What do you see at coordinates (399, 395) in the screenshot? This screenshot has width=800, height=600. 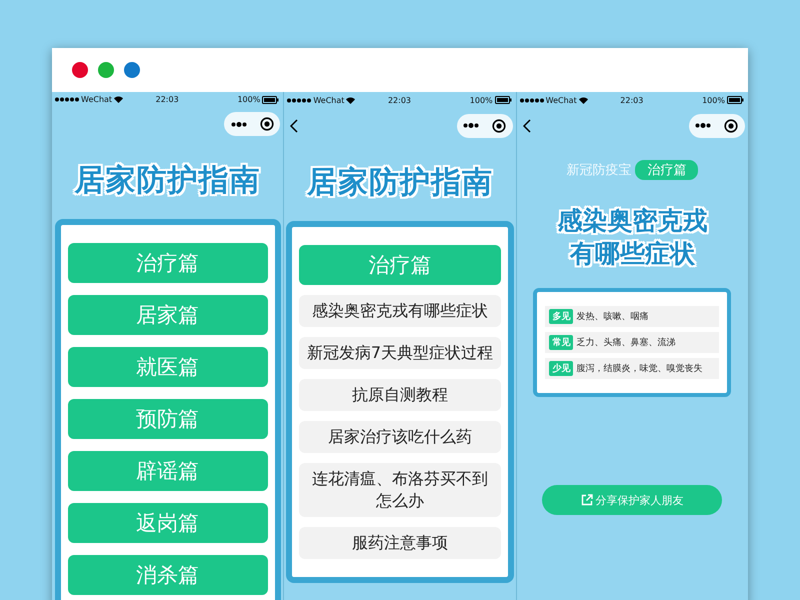 I see `topic-button: 抗原自测教程` at bounding box center [399, 395].